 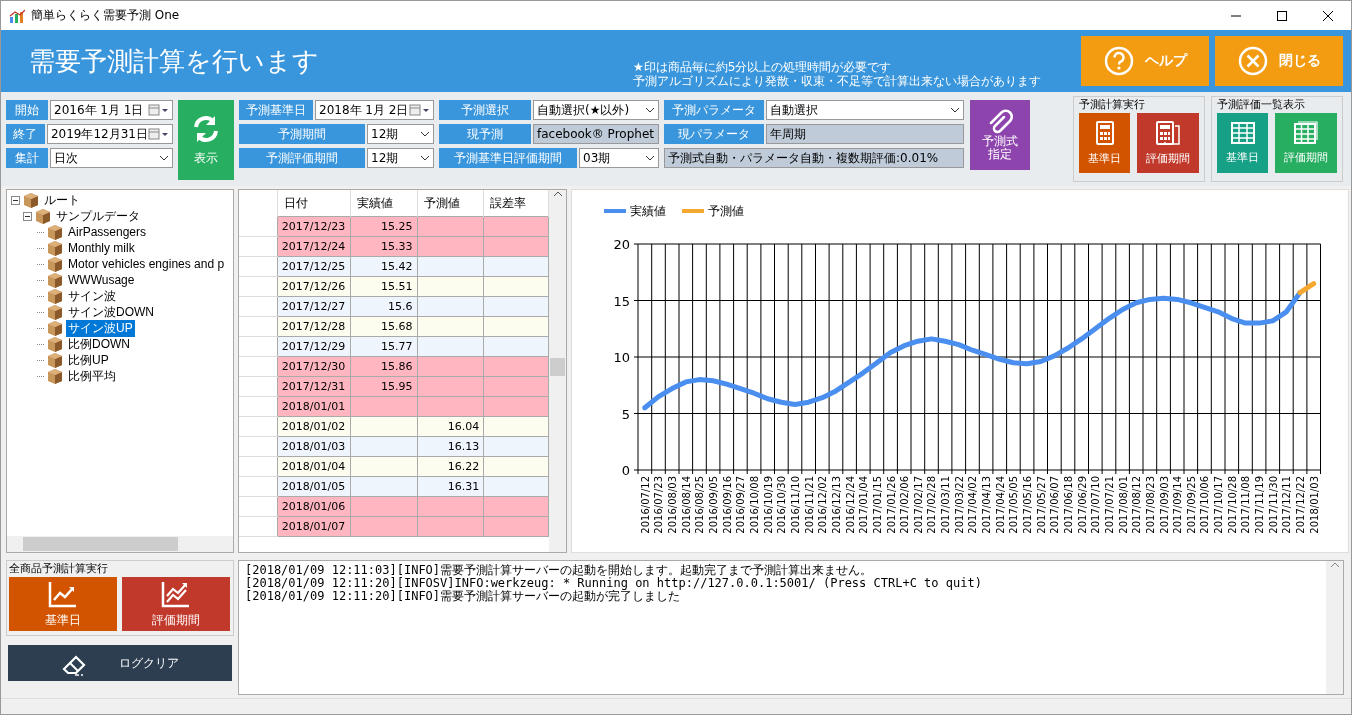 What do you see at coordinates (1232, 505) in the screenshot?
I see `axis-tick-label: 2017/10/28` at bounding box center [1232, 505].